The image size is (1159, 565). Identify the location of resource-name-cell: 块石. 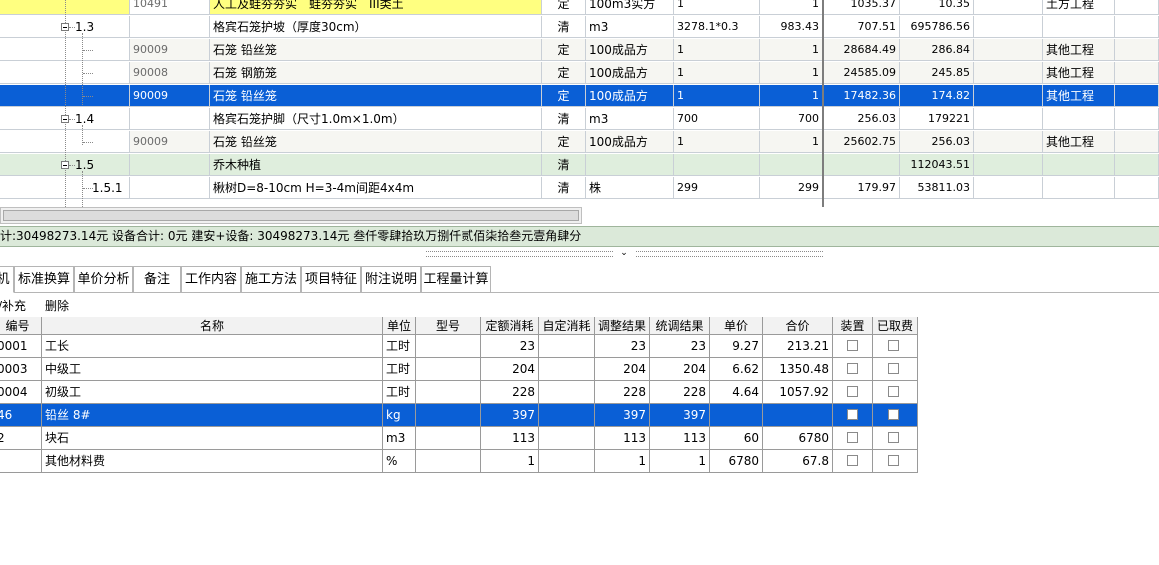
(212, 438).